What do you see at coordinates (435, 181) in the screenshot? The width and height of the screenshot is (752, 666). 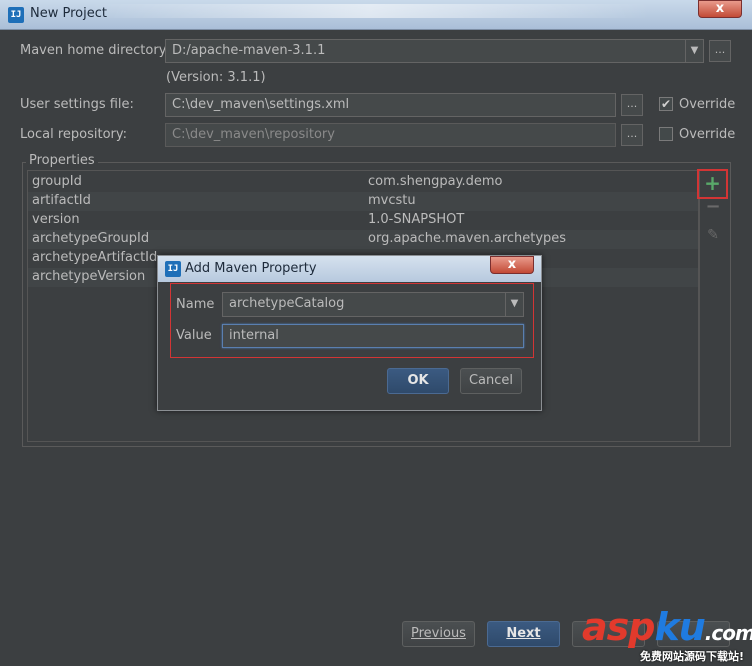 I see `property-value: com.shengpay.demo` at bounding box center [435, 181].